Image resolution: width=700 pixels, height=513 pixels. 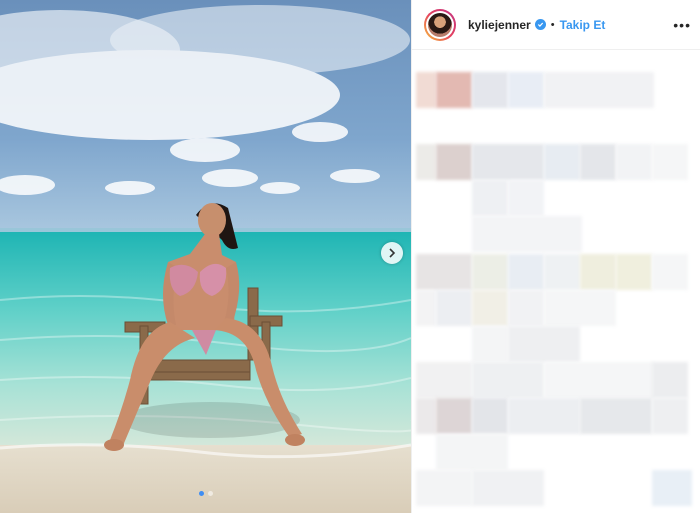 I want to click on username-link: kyliejenner, so click(x=499, y=25).